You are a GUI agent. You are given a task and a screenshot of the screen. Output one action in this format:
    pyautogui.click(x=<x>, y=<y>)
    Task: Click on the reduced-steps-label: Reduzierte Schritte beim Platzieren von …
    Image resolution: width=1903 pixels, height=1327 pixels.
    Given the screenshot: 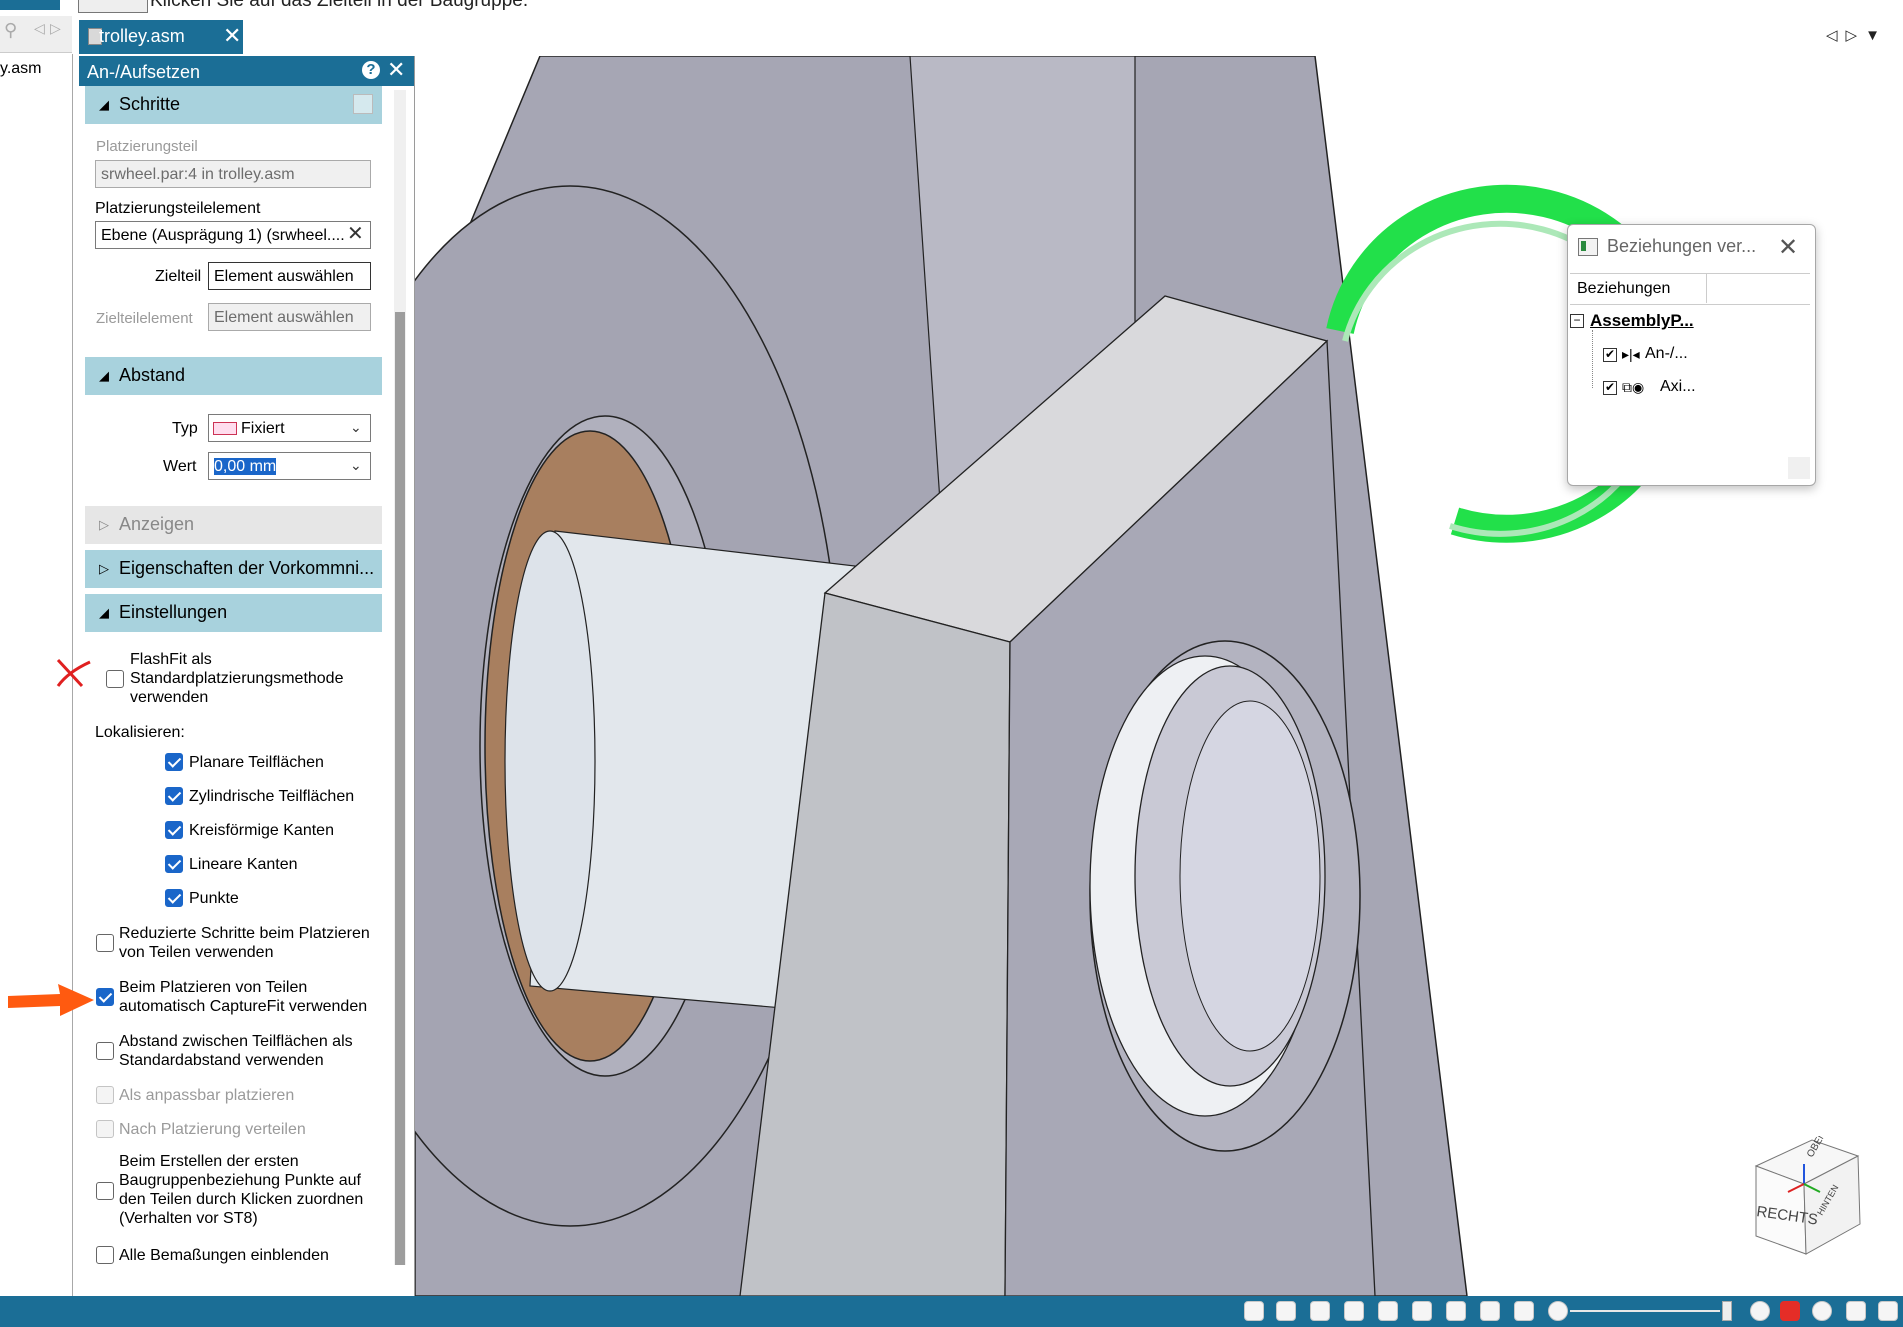 What is the action you would take?
    pyautogui.click(x=244, y=943)
    